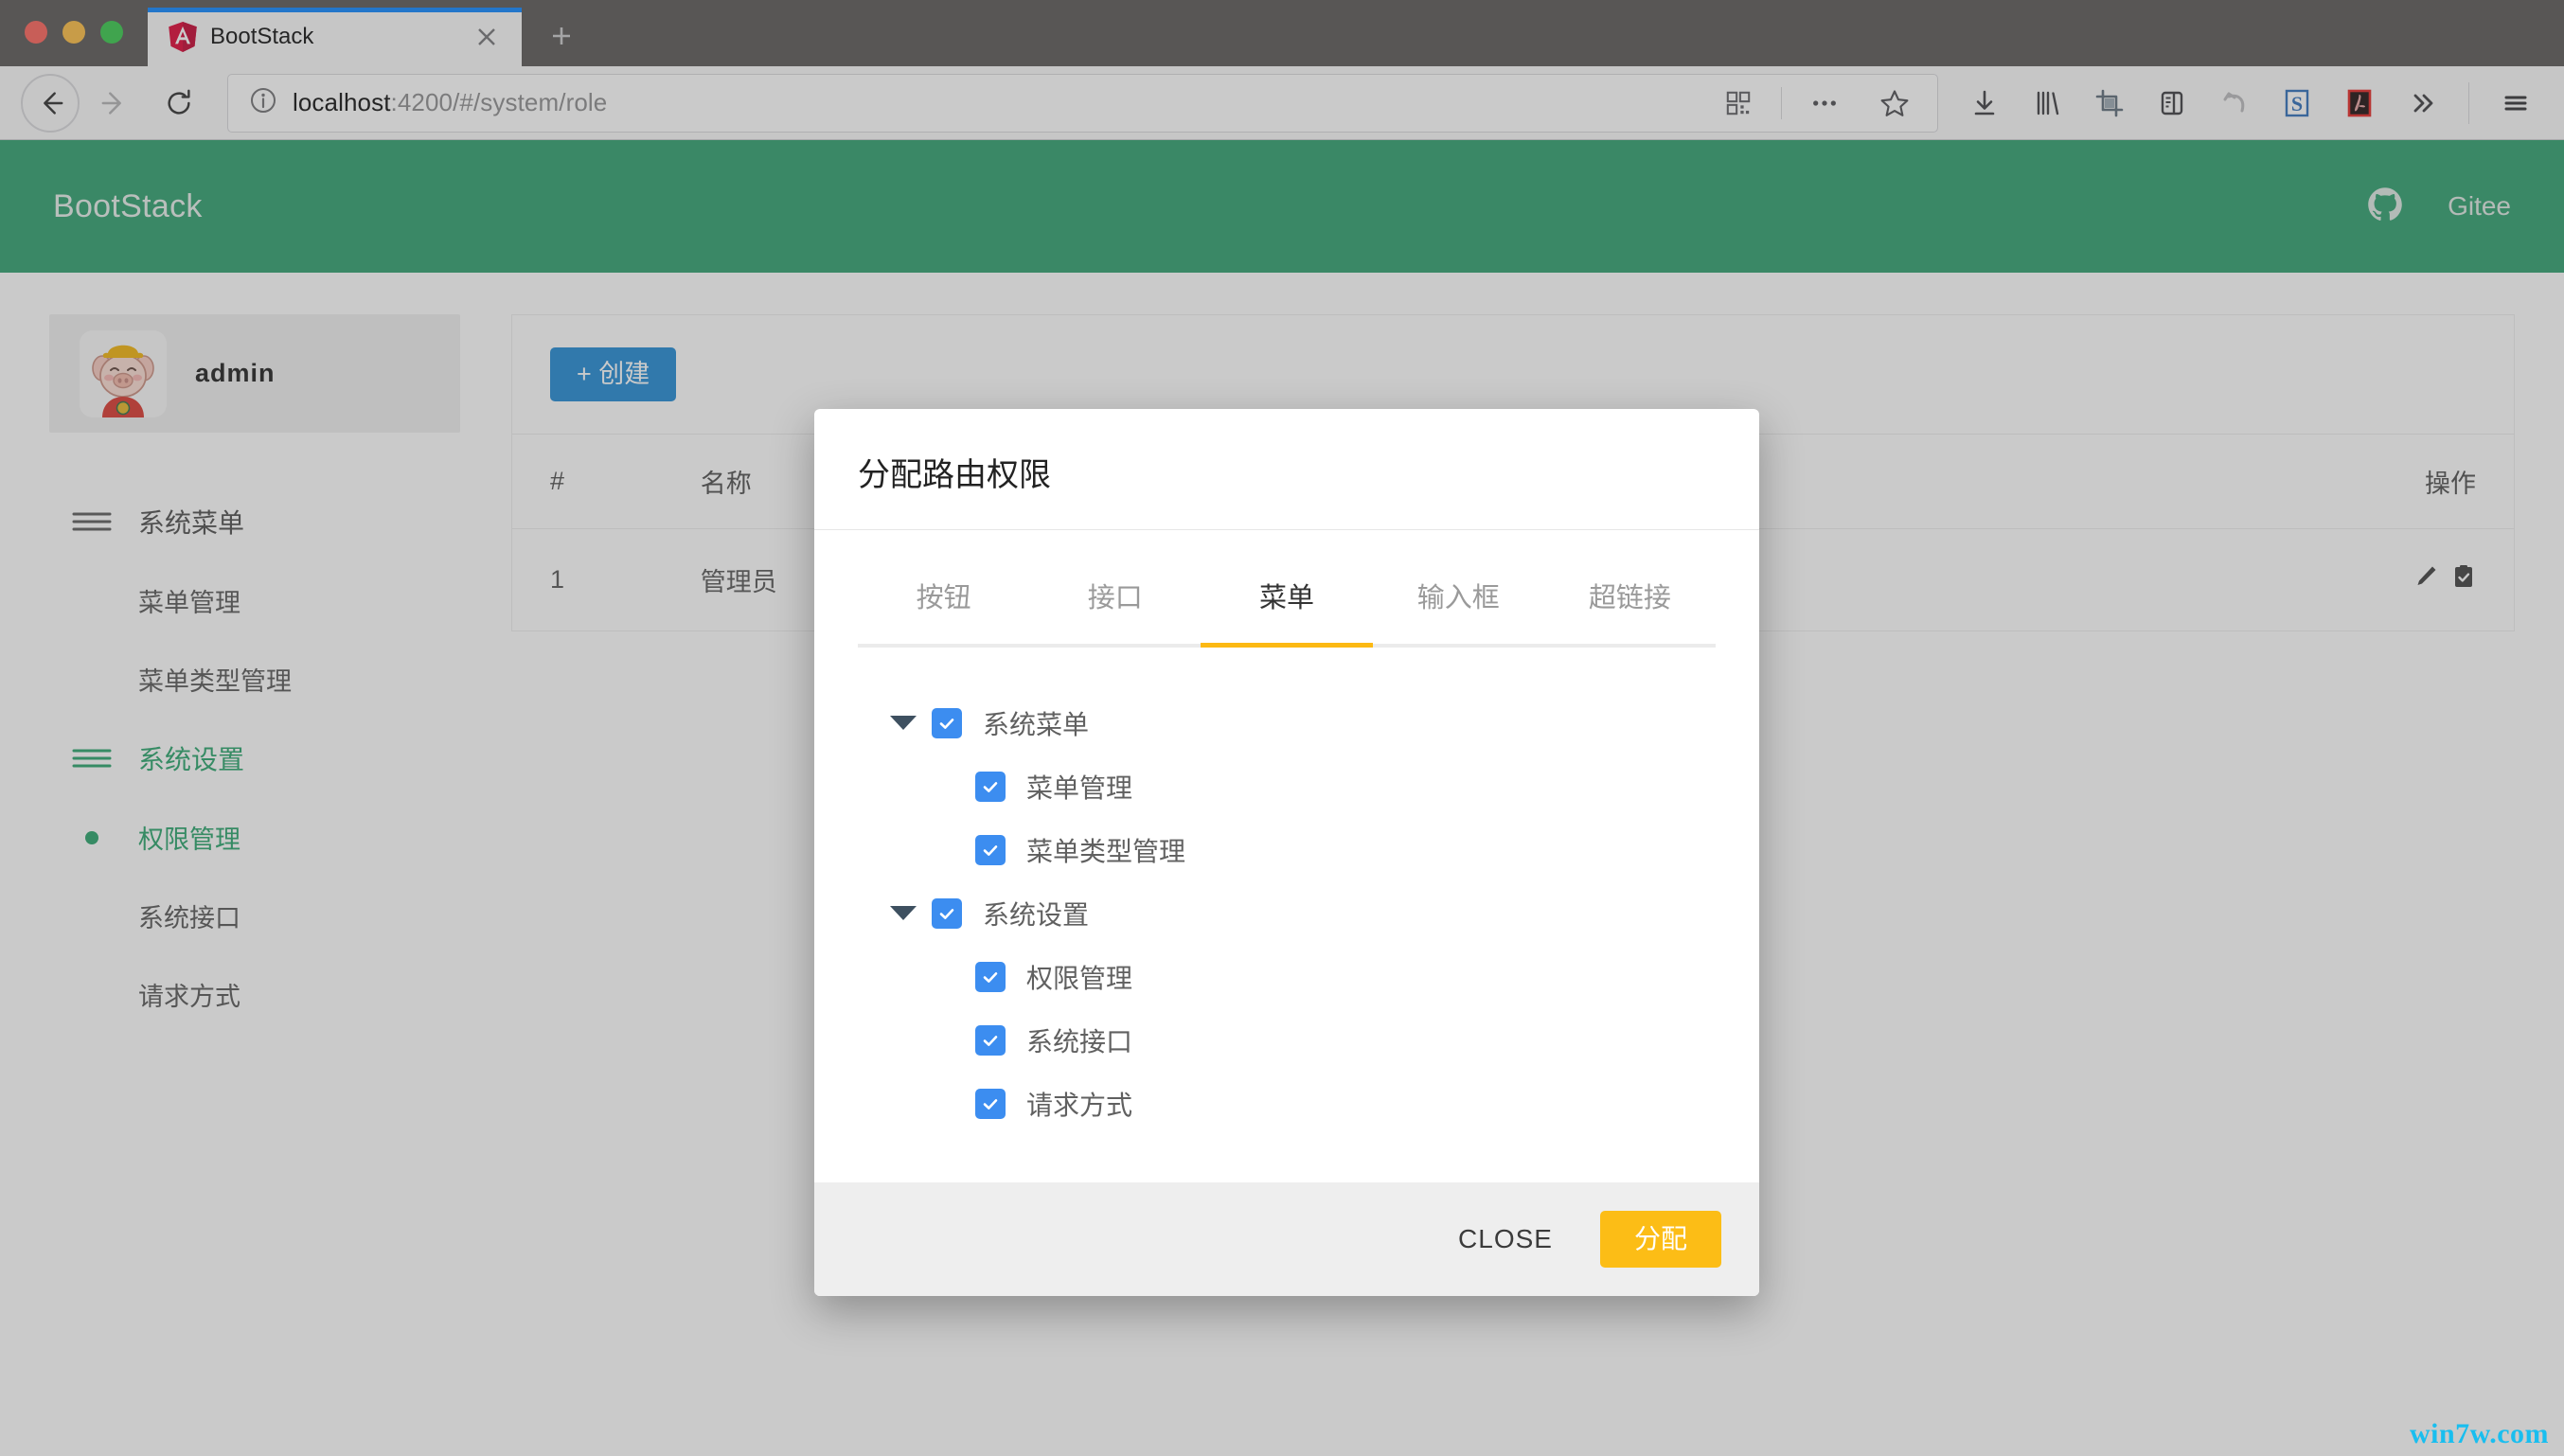  What do you see at coordinates (1079, 787) in the screenshot?
I see `tree-label: 菜单管理` at bounding box center [1079, 787].